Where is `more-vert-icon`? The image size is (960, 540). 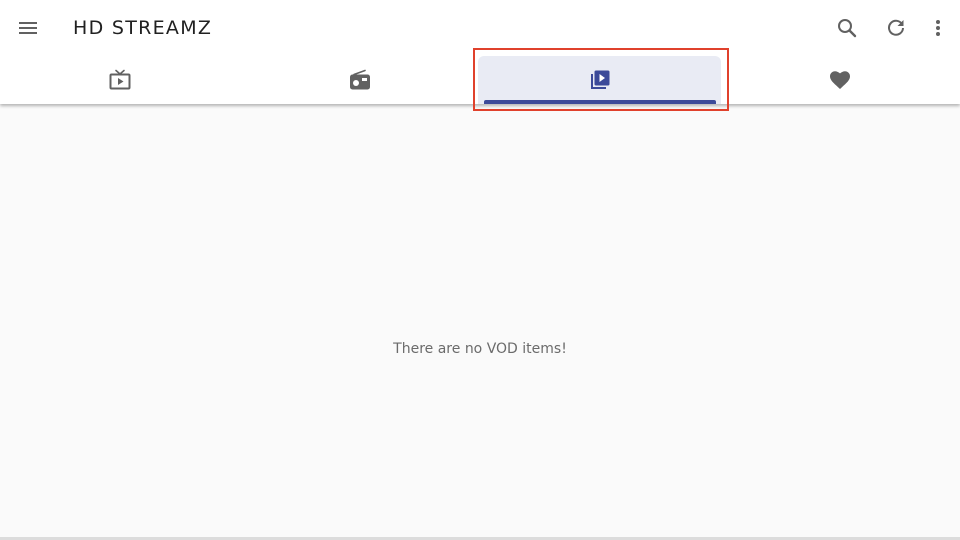
more-vert-icon is located at coordinates (938, 28).